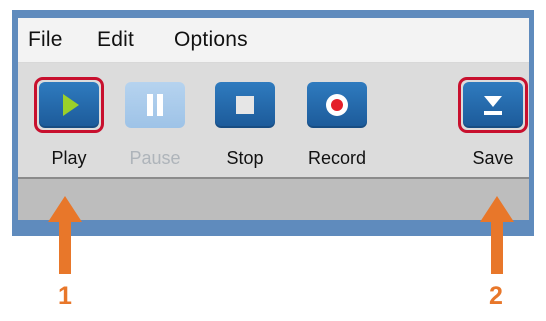 Image resolution: width=546 pixels, height=321 pixels. What do you see at coordinates (69, 158) in the screenshot?
I see `play-label: Play` at bounding box center [69, 158].